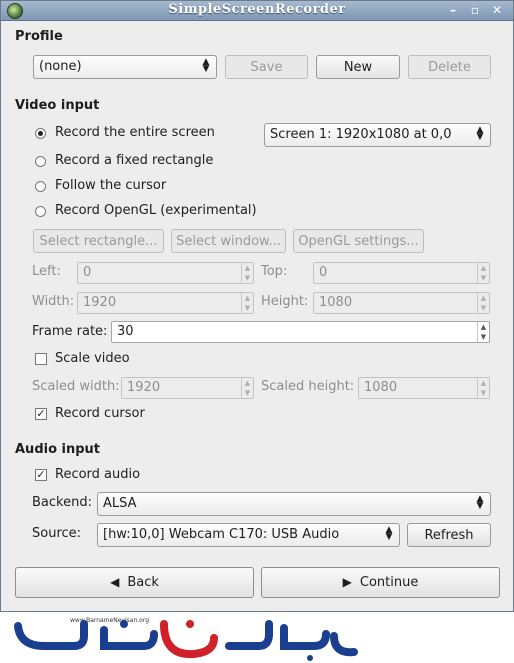 This screenshot has width=514, height=663. Describe the element at coordinates (323, 272) in the screenshot. I see `top-spinbox-value: 0` at that location.